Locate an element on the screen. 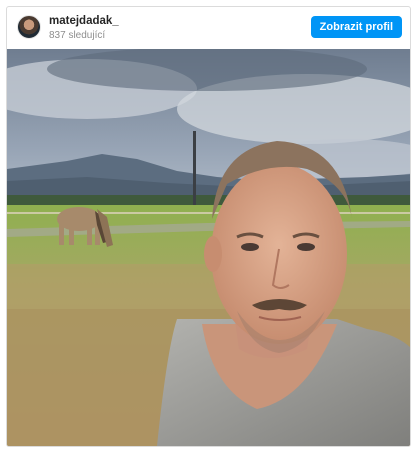  follower-count: 837 sledující is located at coordinates (77, 35).